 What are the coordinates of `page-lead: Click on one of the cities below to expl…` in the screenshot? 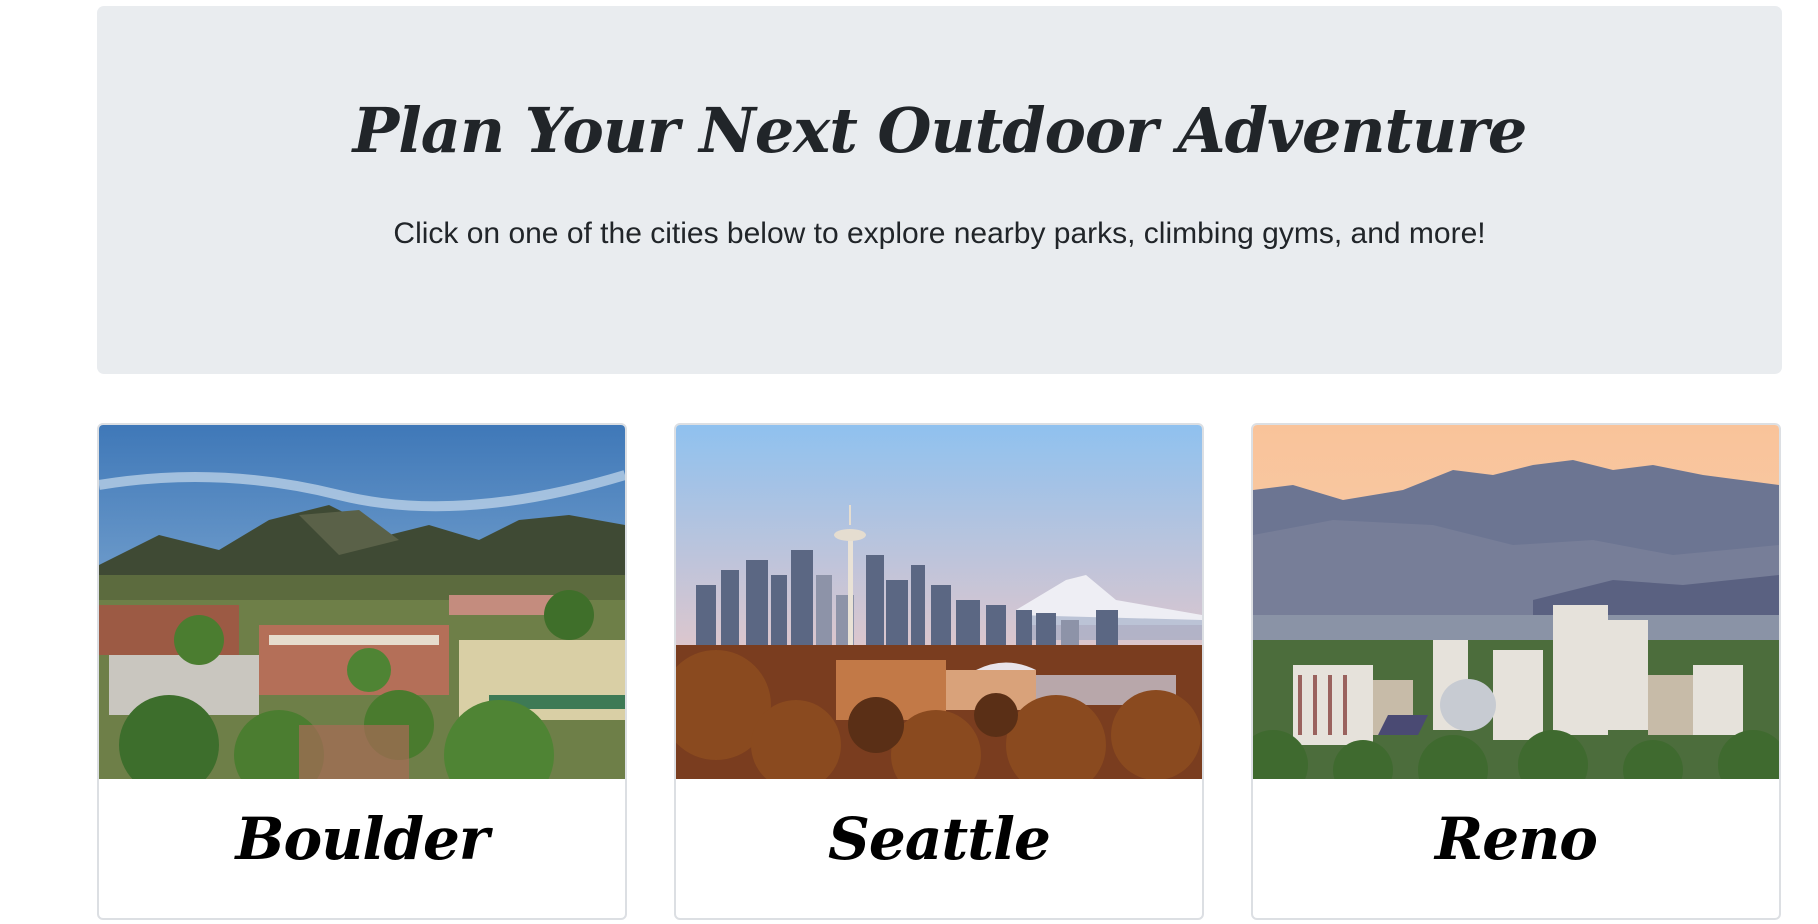 It's located at (939, 233).